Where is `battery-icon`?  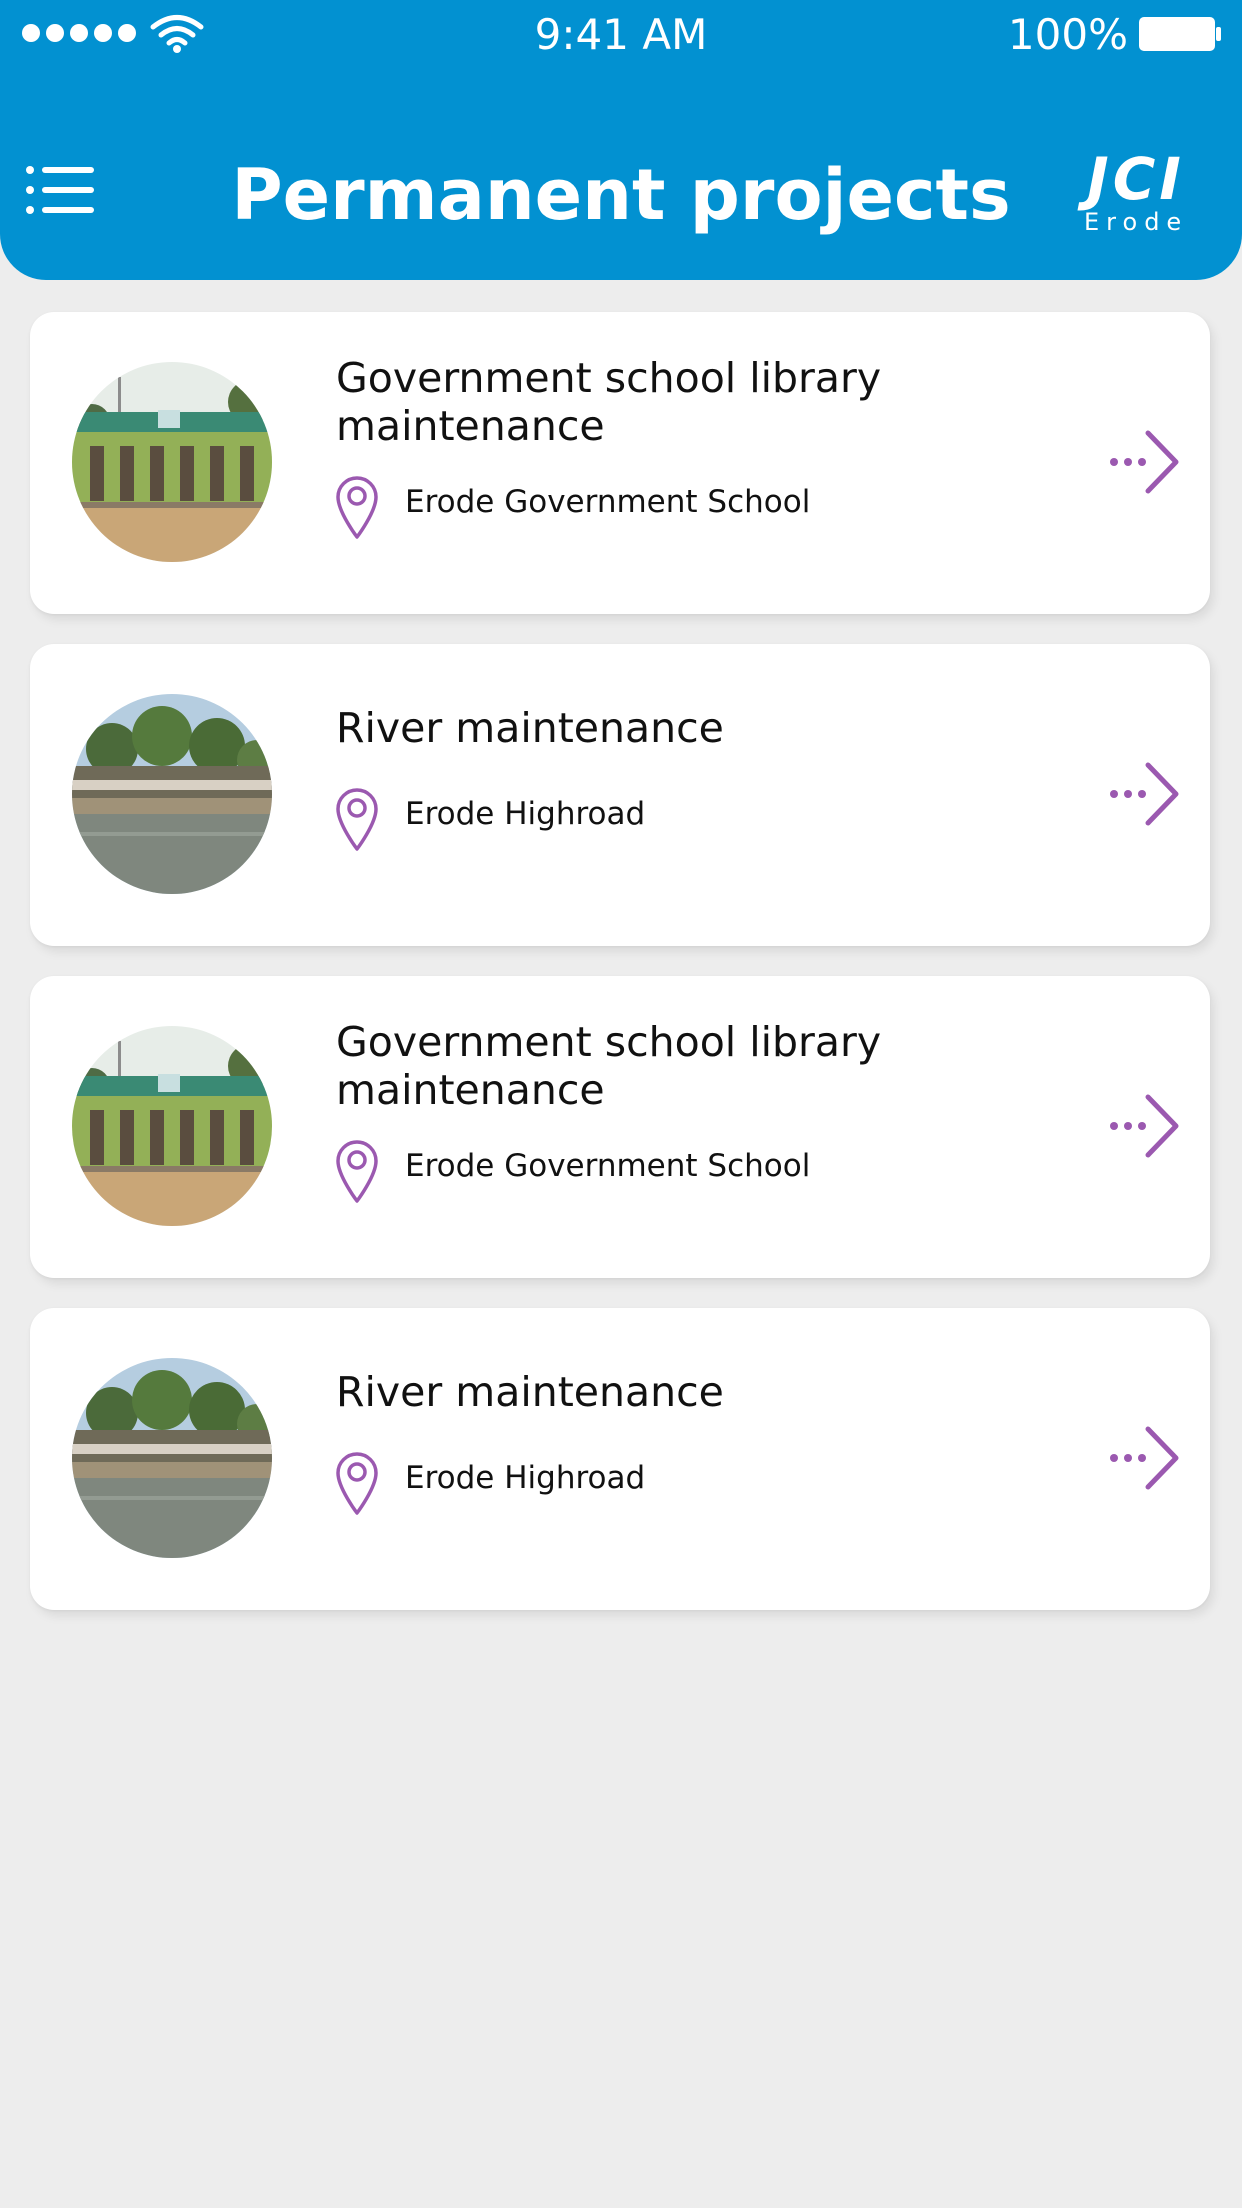
battery-icon is located at coordinates (1180, 34).